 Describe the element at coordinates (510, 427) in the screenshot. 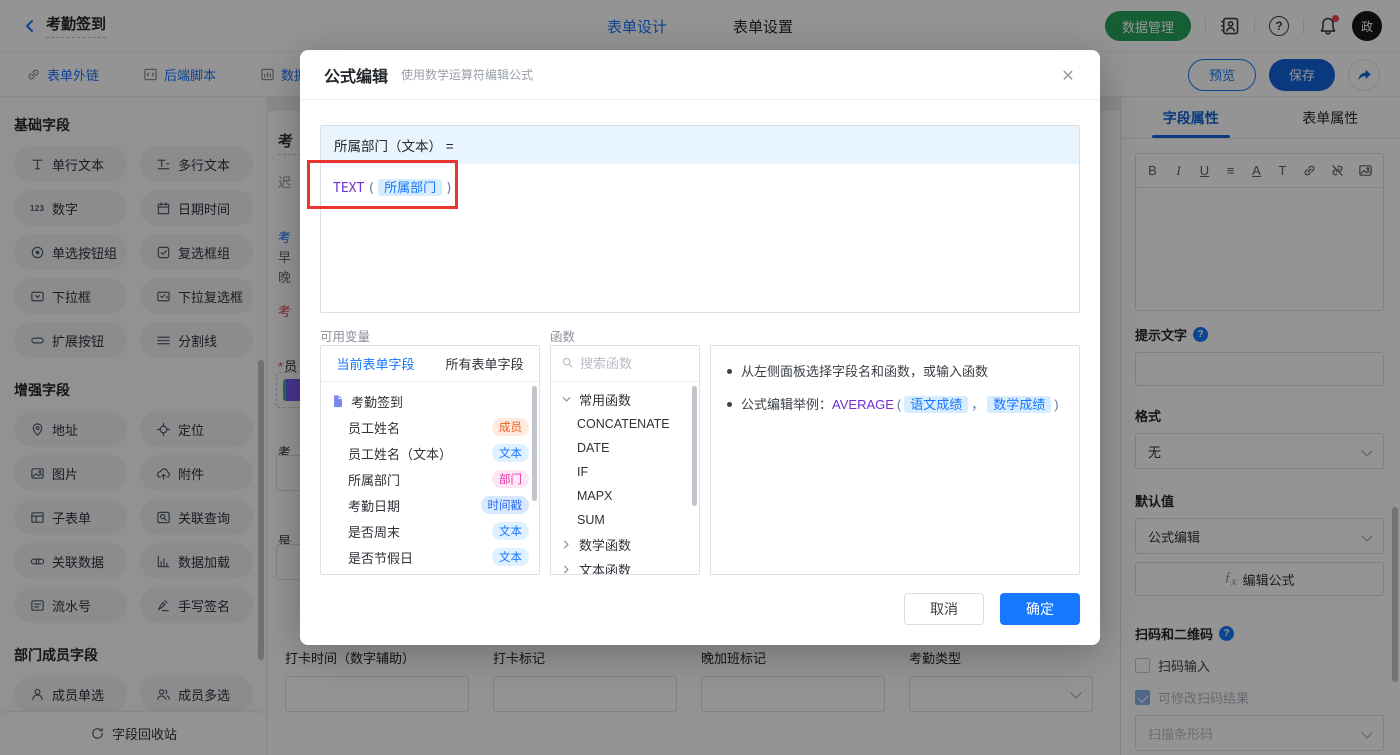

I see `type-badge: 成员` at that location.